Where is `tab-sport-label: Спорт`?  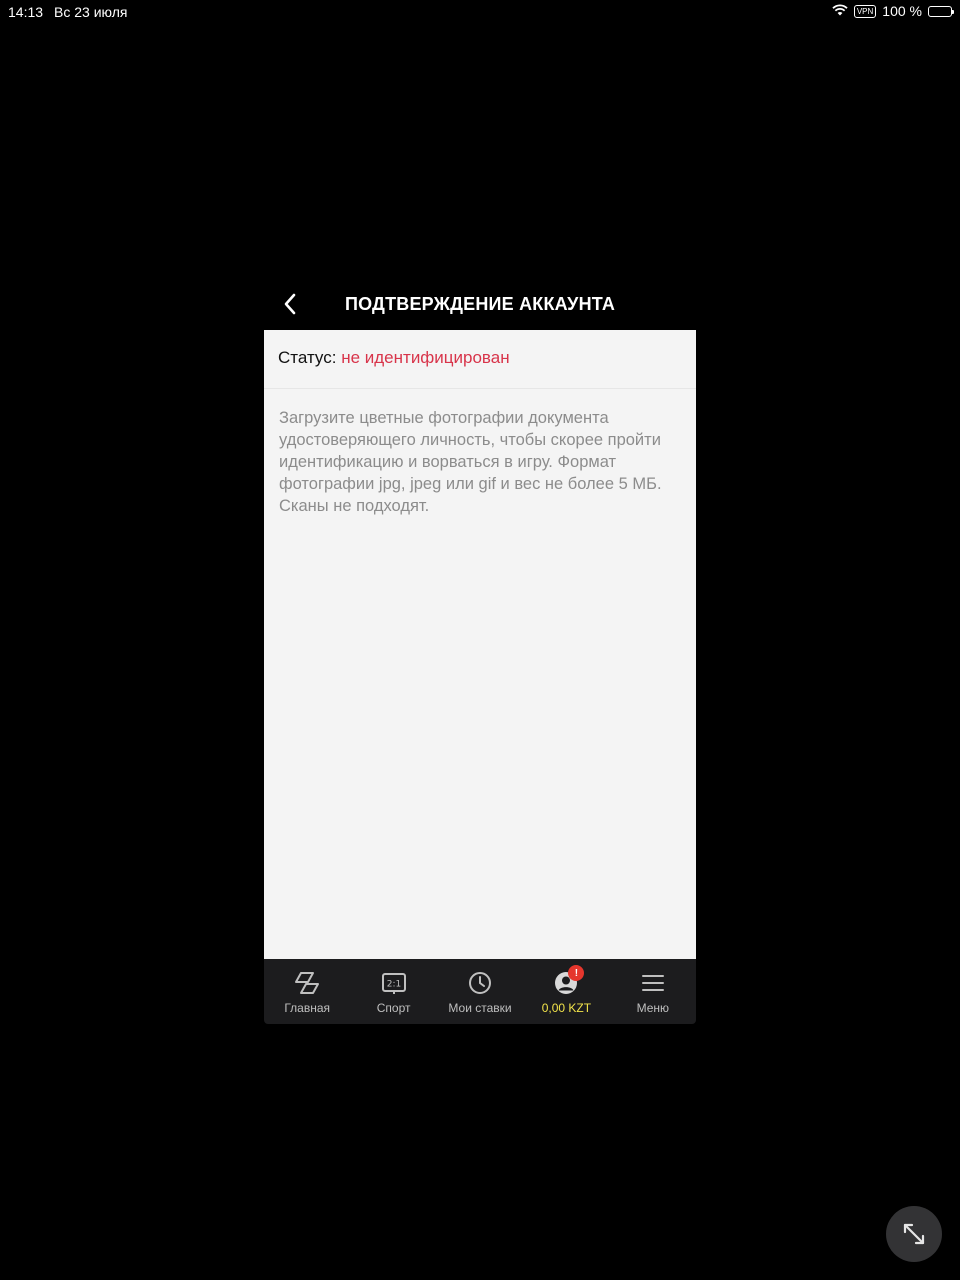 tab-sport-label: Спорт is located at coordinates (393, 1008).